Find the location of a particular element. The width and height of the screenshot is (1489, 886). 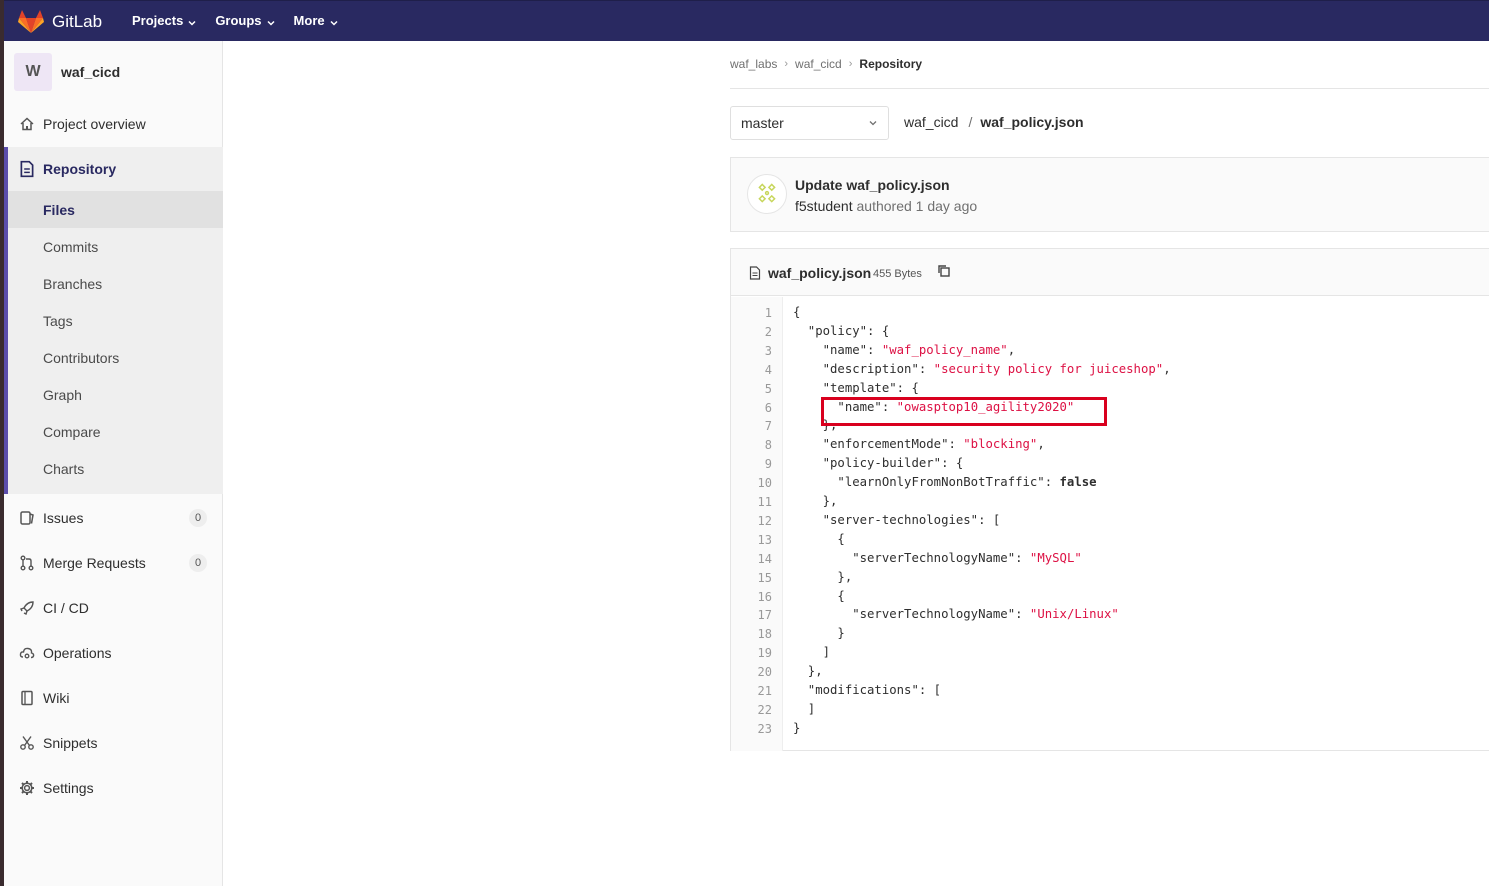

sidebar-item-project-overview: Project overview is located at coordinates (113, 123).